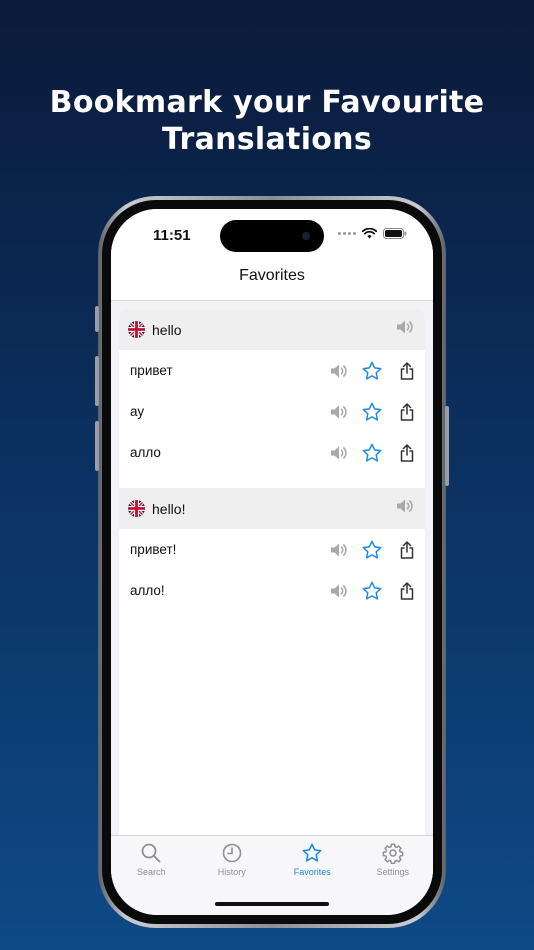 Image resolution: width=534 pixels, height=950 pixels. What do you see at coordinates (151, 370) in the screenshot?
I see `translation-text: привет` at bounding box center [151, 370].